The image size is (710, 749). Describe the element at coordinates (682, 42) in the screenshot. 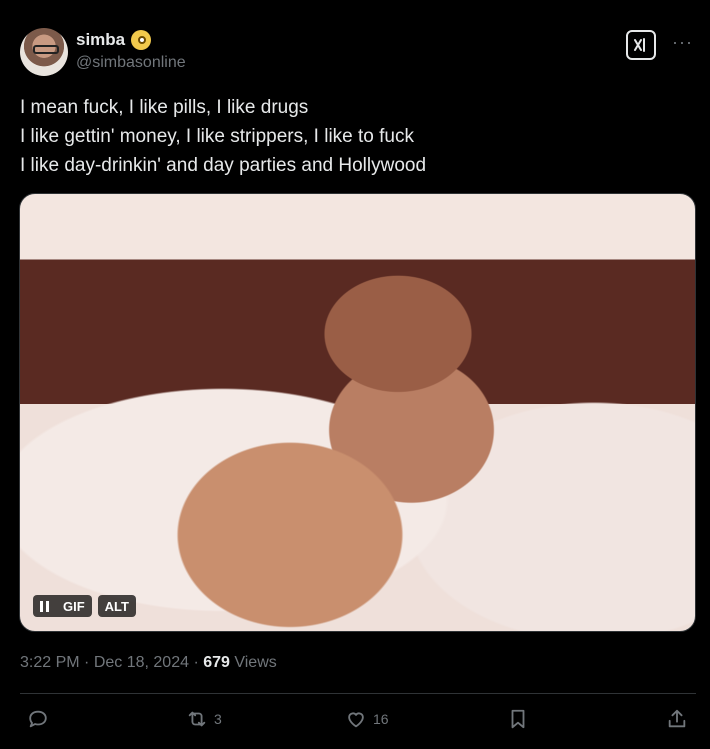

I see `more-options-icon: ···` at that location.